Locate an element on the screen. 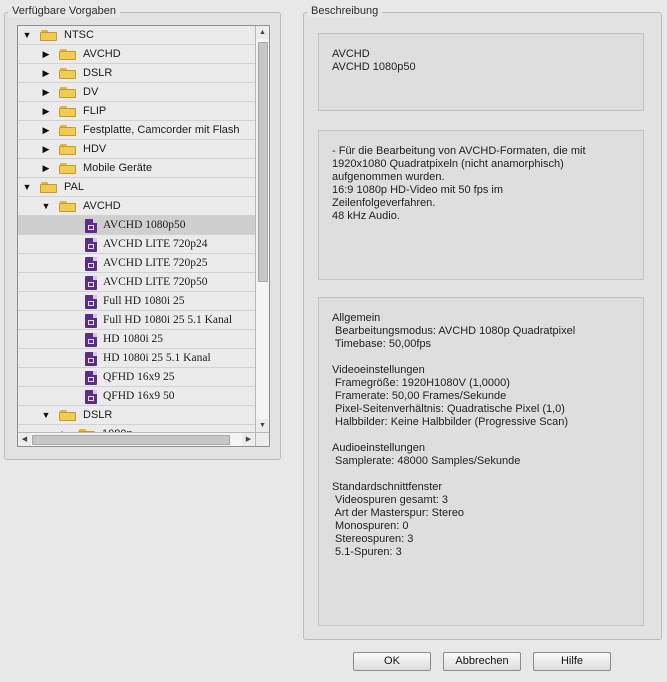 This screenshot has height=682, width=667. tree-folder-row: ▶ Mobile Geräte is located at coordinates (136, 168).